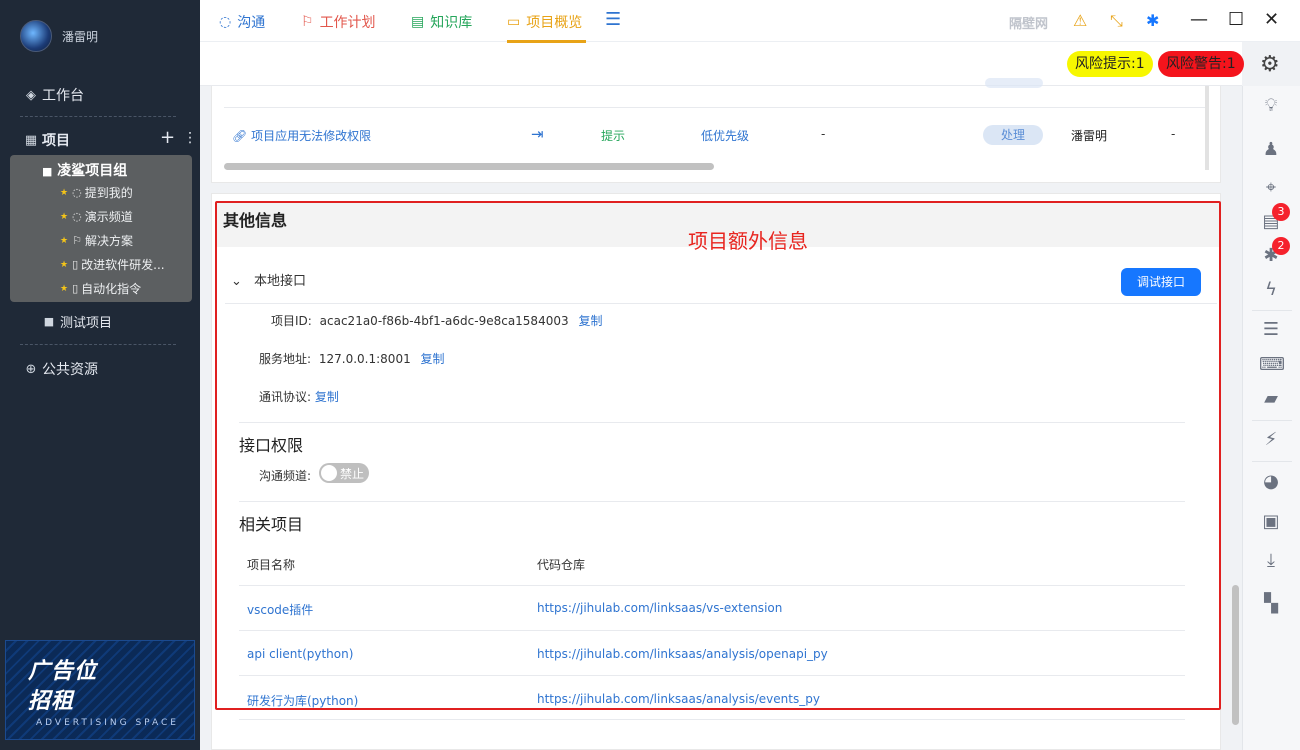  What do you see at coordinates (441, 22) in the screenshot?
I see `tab-knowledge: ▤ 知识库` at bounding box center [441, 22].